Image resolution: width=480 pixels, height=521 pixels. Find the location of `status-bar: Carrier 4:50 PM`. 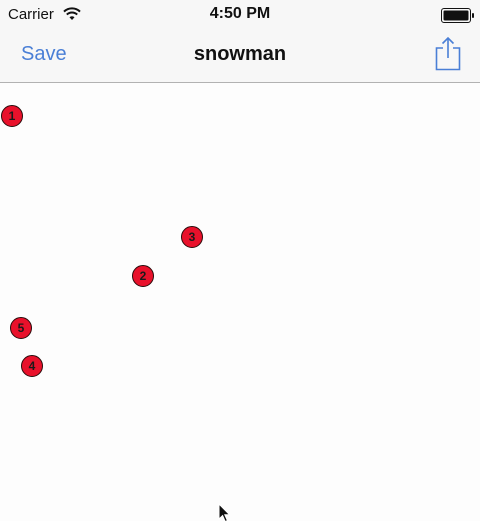

status-bar: Carrier 4:50 PM is located at coordinates (240, 15).